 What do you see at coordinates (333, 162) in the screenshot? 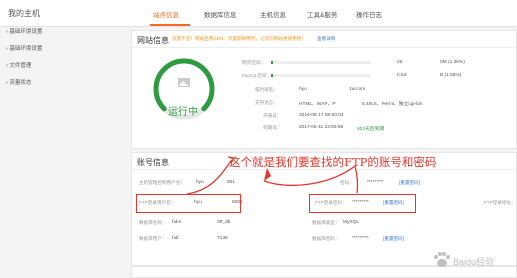
I see `annotation-text: 这个就是我们要查找的FTP的账号和密码` at bounding box center [333, 162].